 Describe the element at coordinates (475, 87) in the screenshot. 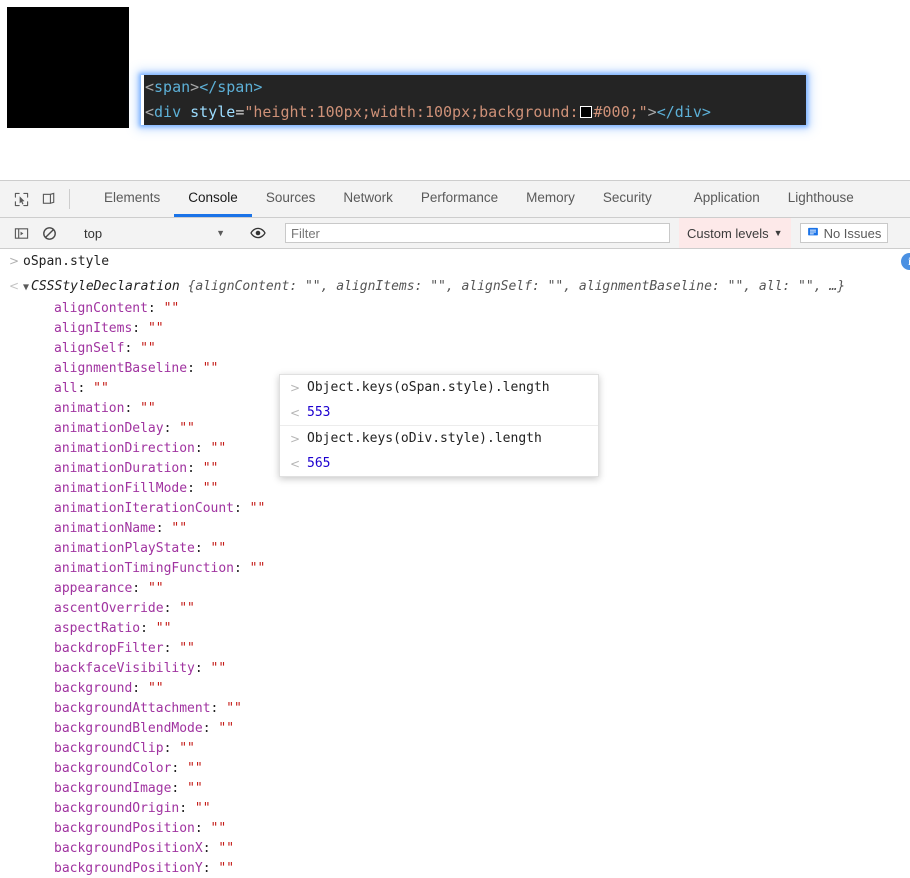

I see `code-line-span: <span></span>` at that location.